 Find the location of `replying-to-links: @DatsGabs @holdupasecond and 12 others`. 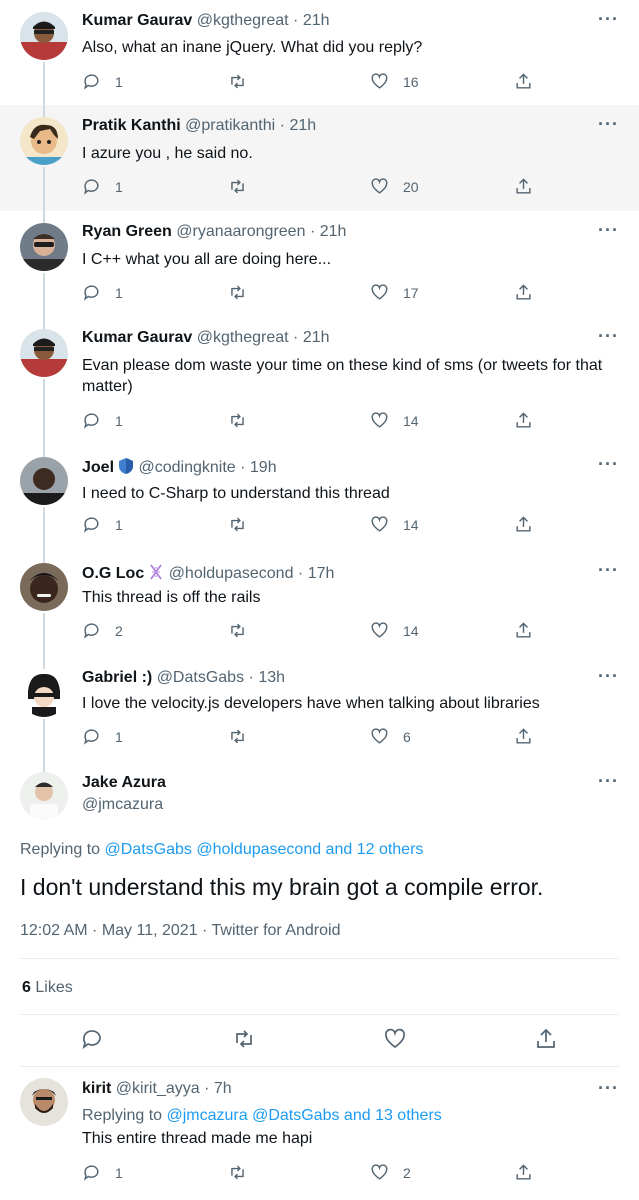

replying-to-links: @DatsGabs @holdupasecond and 12 others is located at coordinates (264, 849).